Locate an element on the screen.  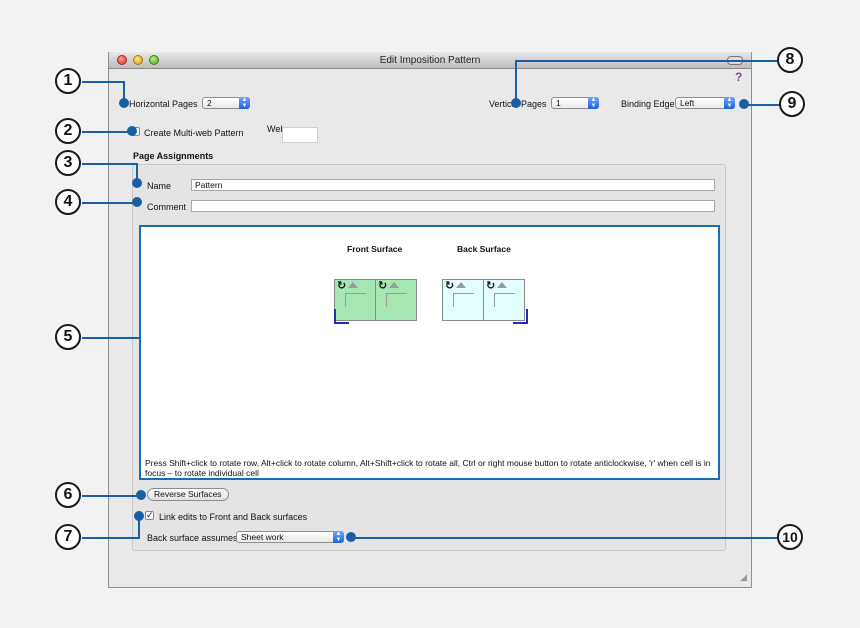
back-surface-assumes-value: Sheet work is located at coordinates (262, 537).